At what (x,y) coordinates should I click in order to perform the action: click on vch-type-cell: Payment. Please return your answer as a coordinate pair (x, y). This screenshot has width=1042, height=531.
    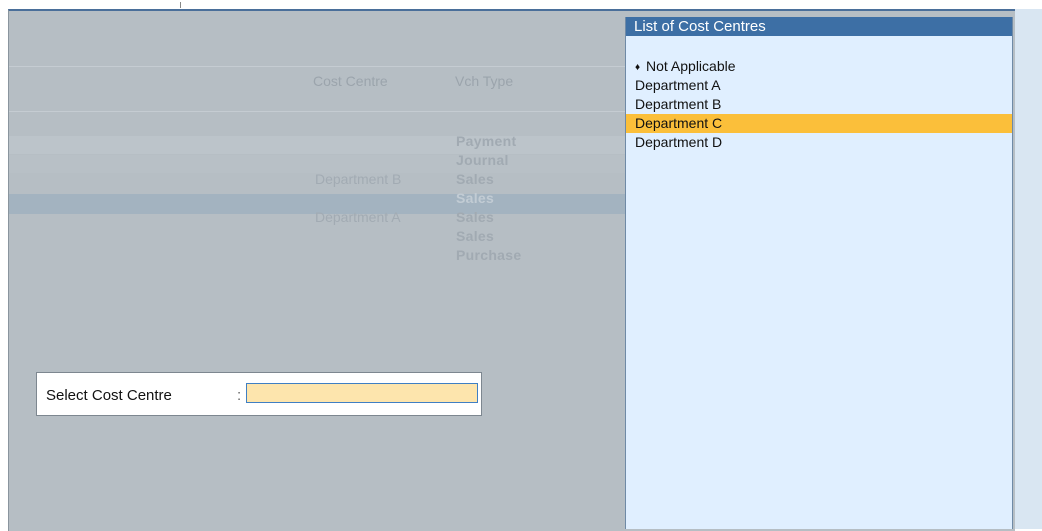
    Looking at the image, I should click on (486, 141).